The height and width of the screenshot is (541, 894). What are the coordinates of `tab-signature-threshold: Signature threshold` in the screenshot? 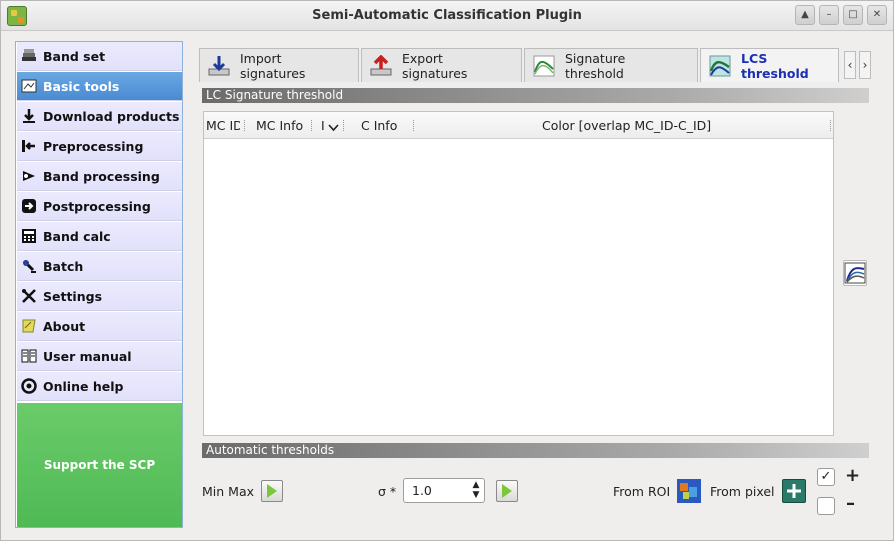 It's located at (611, 65).